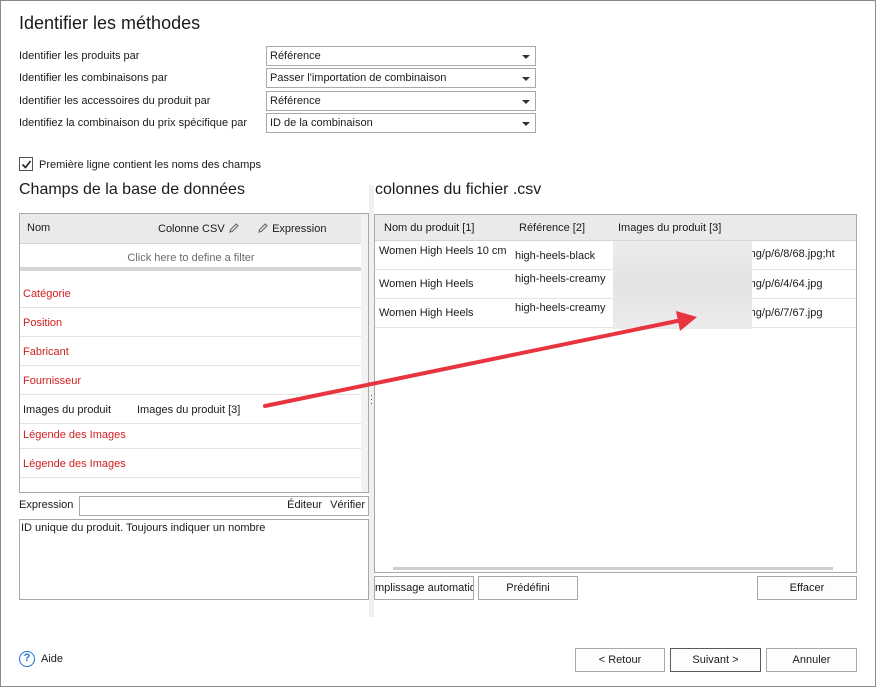 The height and width of the screenshot is (687, 876). What do you see at coordinates (371, 399) in the screenshot?
I see `splitter-grip-icon: · · ·` at bounding box center [371, 399].